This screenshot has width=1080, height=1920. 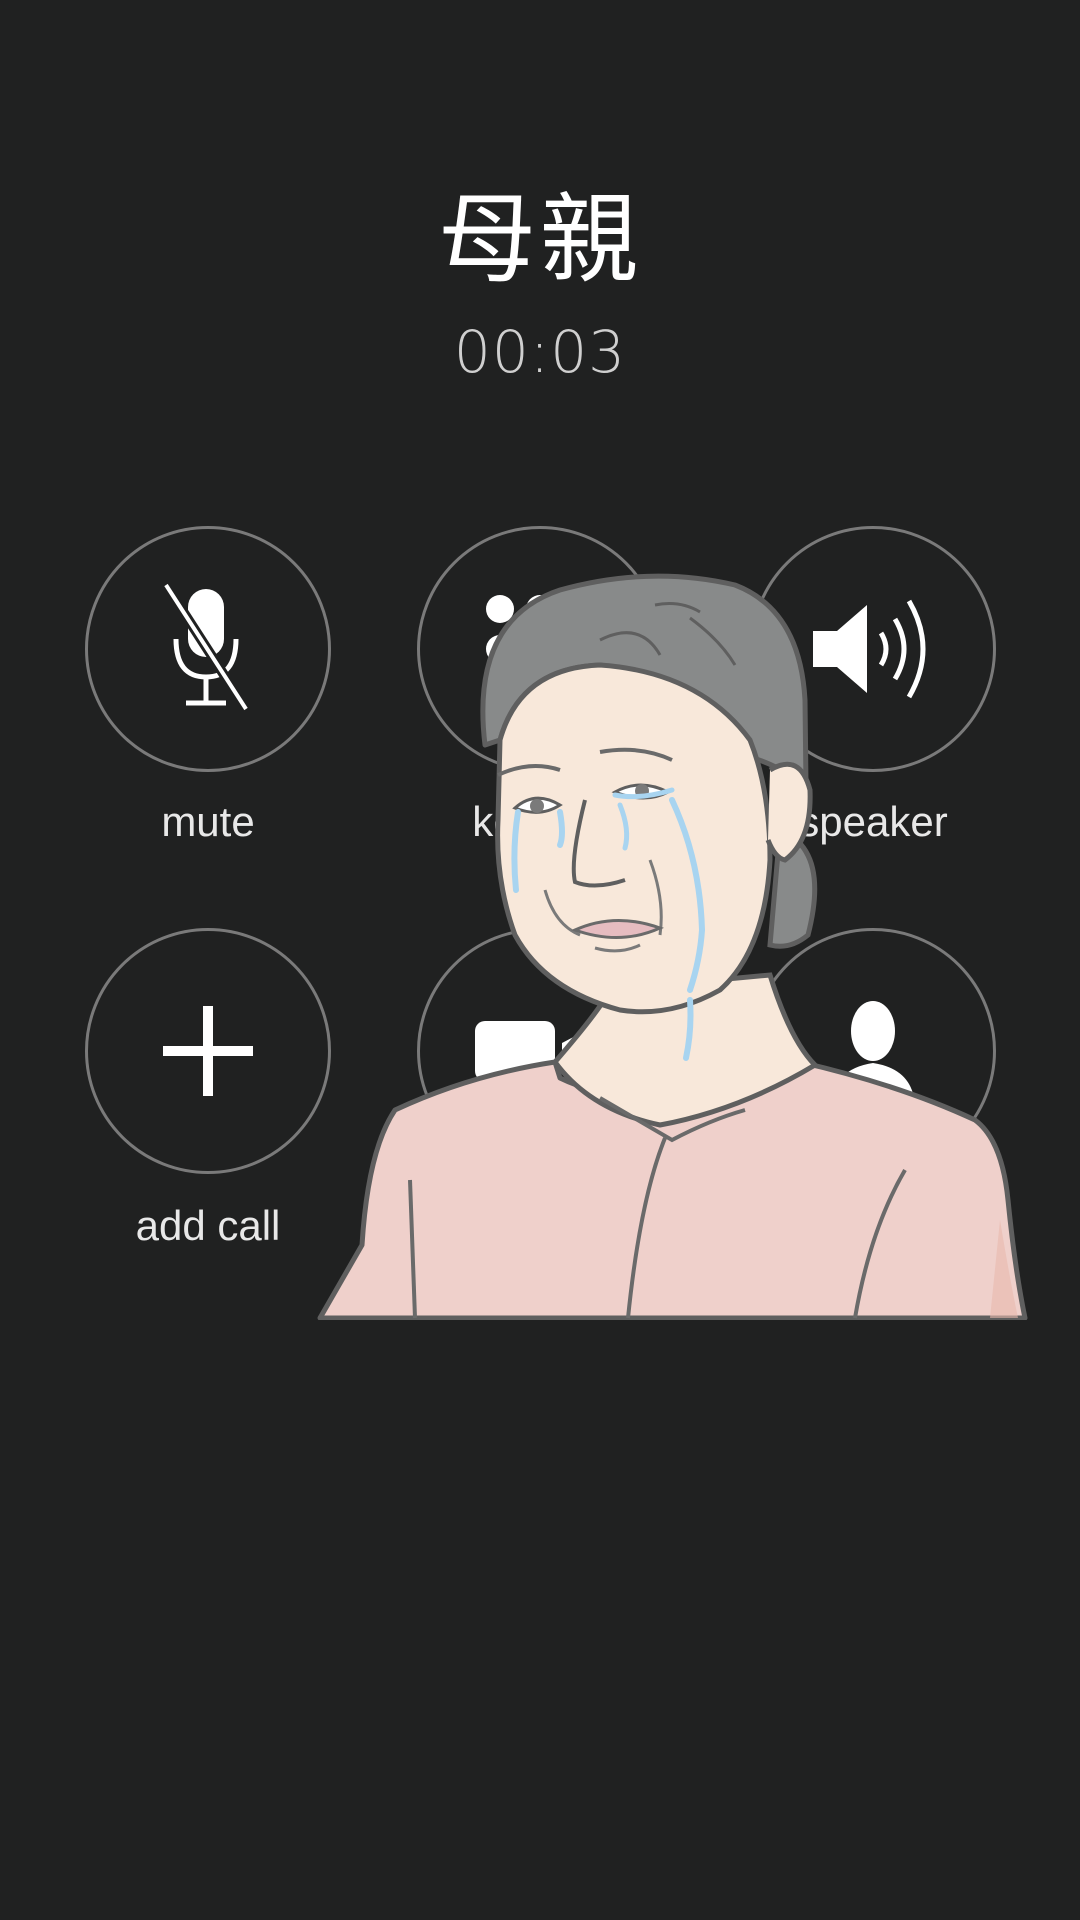 I want to click on facetime-button, so click(x=540, y=1051).